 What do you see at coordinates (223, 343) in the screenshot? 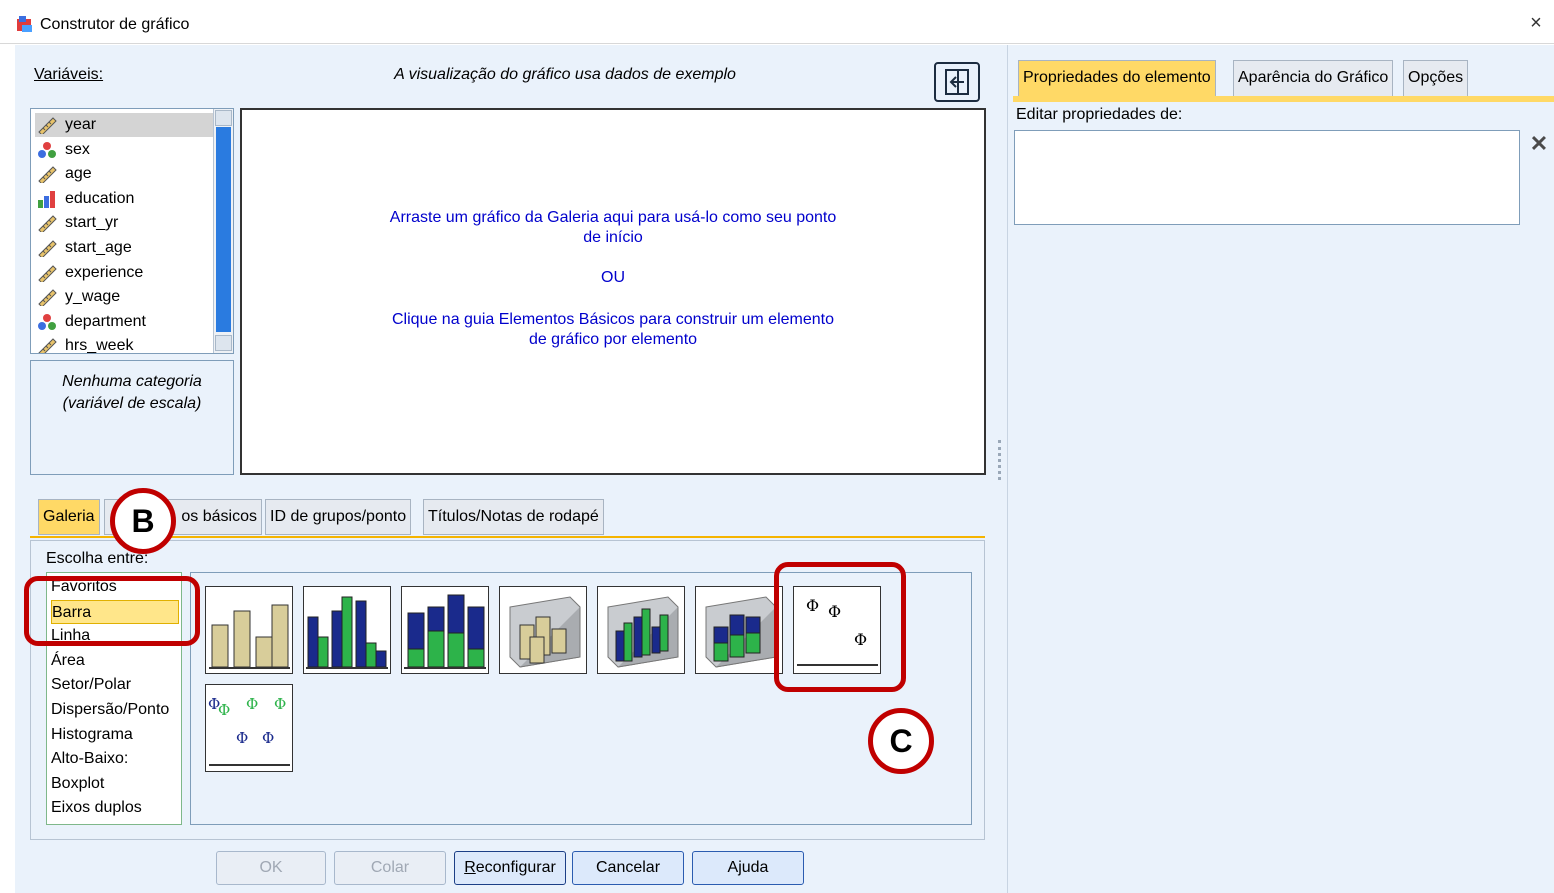
I see `scroll-down-icon` at bounding box center [223, 343].